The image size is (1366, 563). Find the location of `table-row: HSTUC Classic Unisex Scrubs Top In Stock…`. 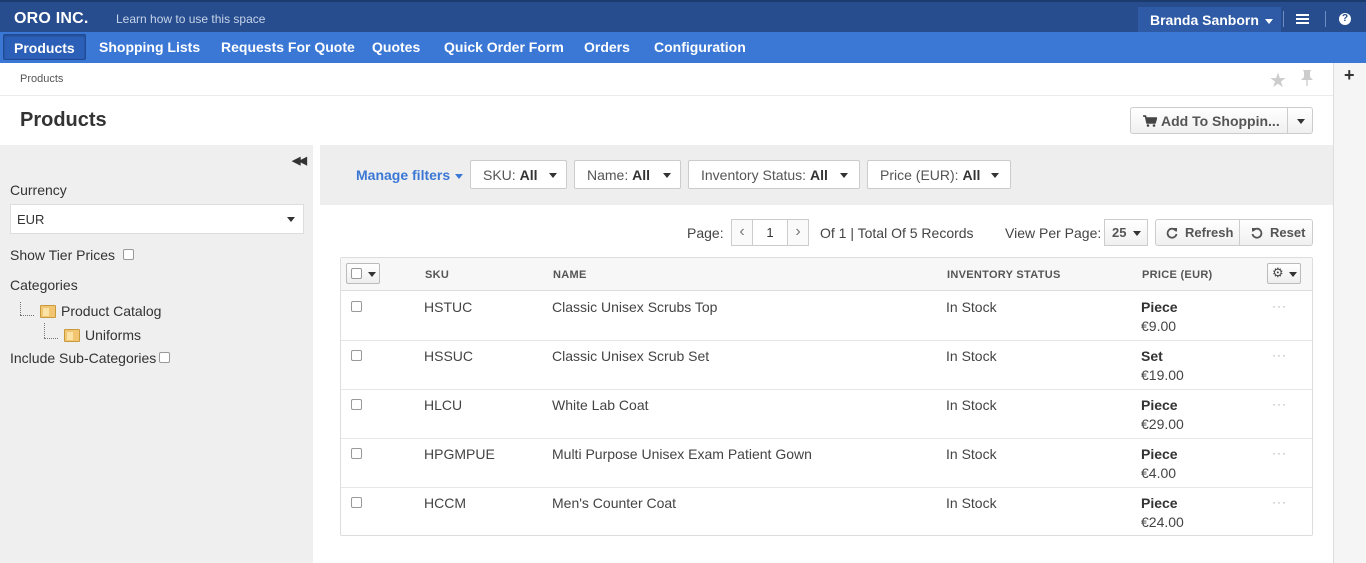

table-row: HSTUC Classic Unisex Scrubs Top In Stock… is located at coordinates (826, 316).